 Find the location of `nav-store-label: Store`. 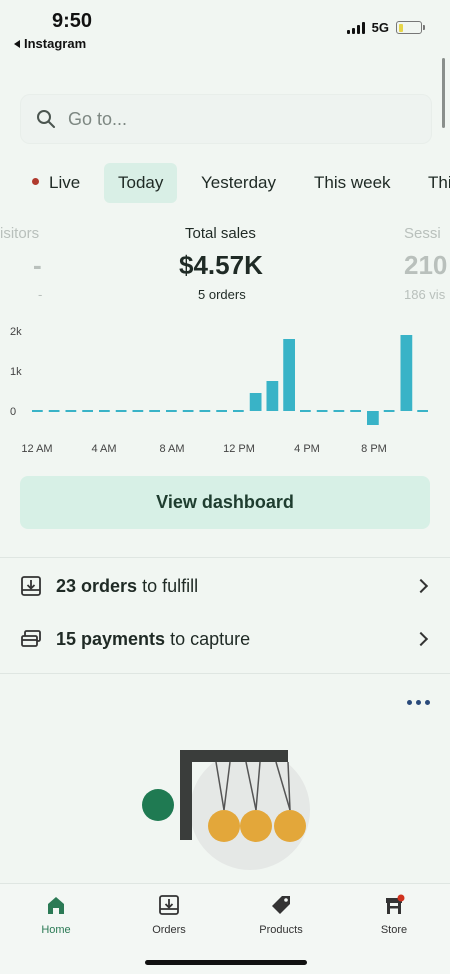

nav-store-label: Store is located at coordinates (394, 930).